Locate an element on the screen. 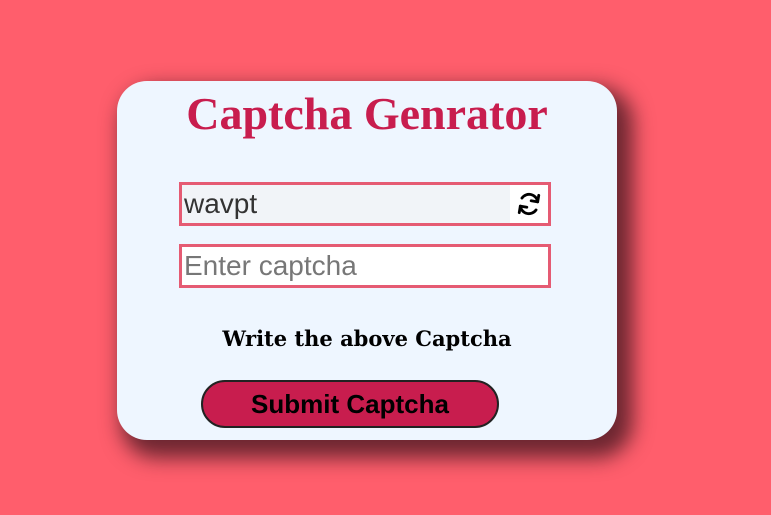  captcha-text: wavpt is located at coordinates (221, 203).